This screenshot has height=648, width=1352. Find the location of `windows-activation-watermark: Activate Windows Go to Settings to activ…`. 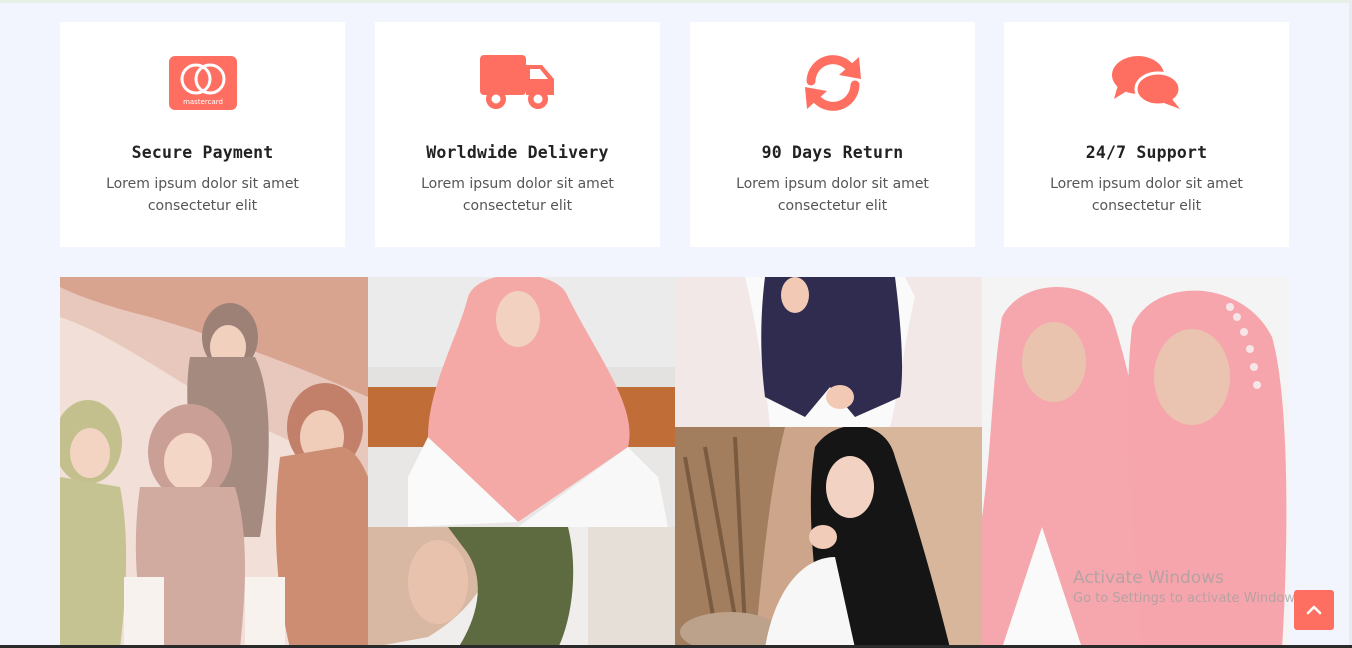

windows-activation-watermark: Activate Windows Go to Settings to activ… is located at coordinates (1186, 587).